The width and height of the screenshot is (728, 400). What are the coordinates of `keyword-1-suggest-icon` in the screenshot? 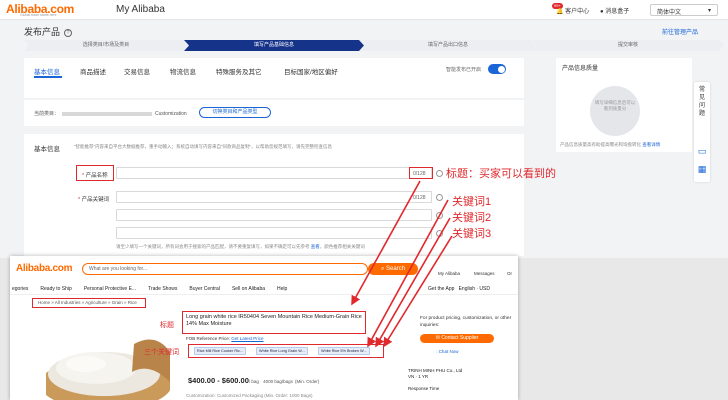 It's located at (439, 197).